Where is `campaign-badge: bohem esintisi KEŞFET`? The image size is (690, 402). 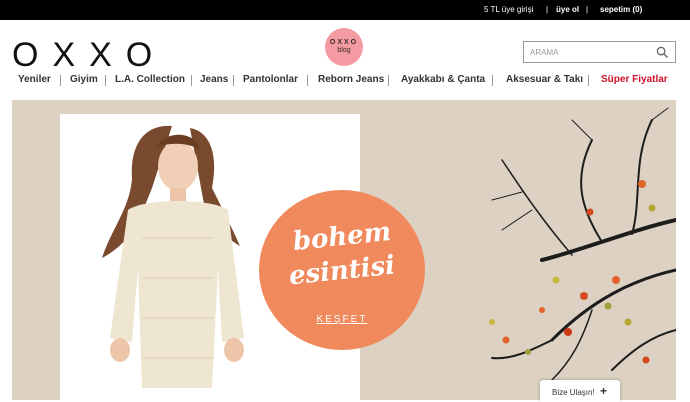
campaign-badge: bohem esintisi KEŞFET is located at coordinates (342, 270).